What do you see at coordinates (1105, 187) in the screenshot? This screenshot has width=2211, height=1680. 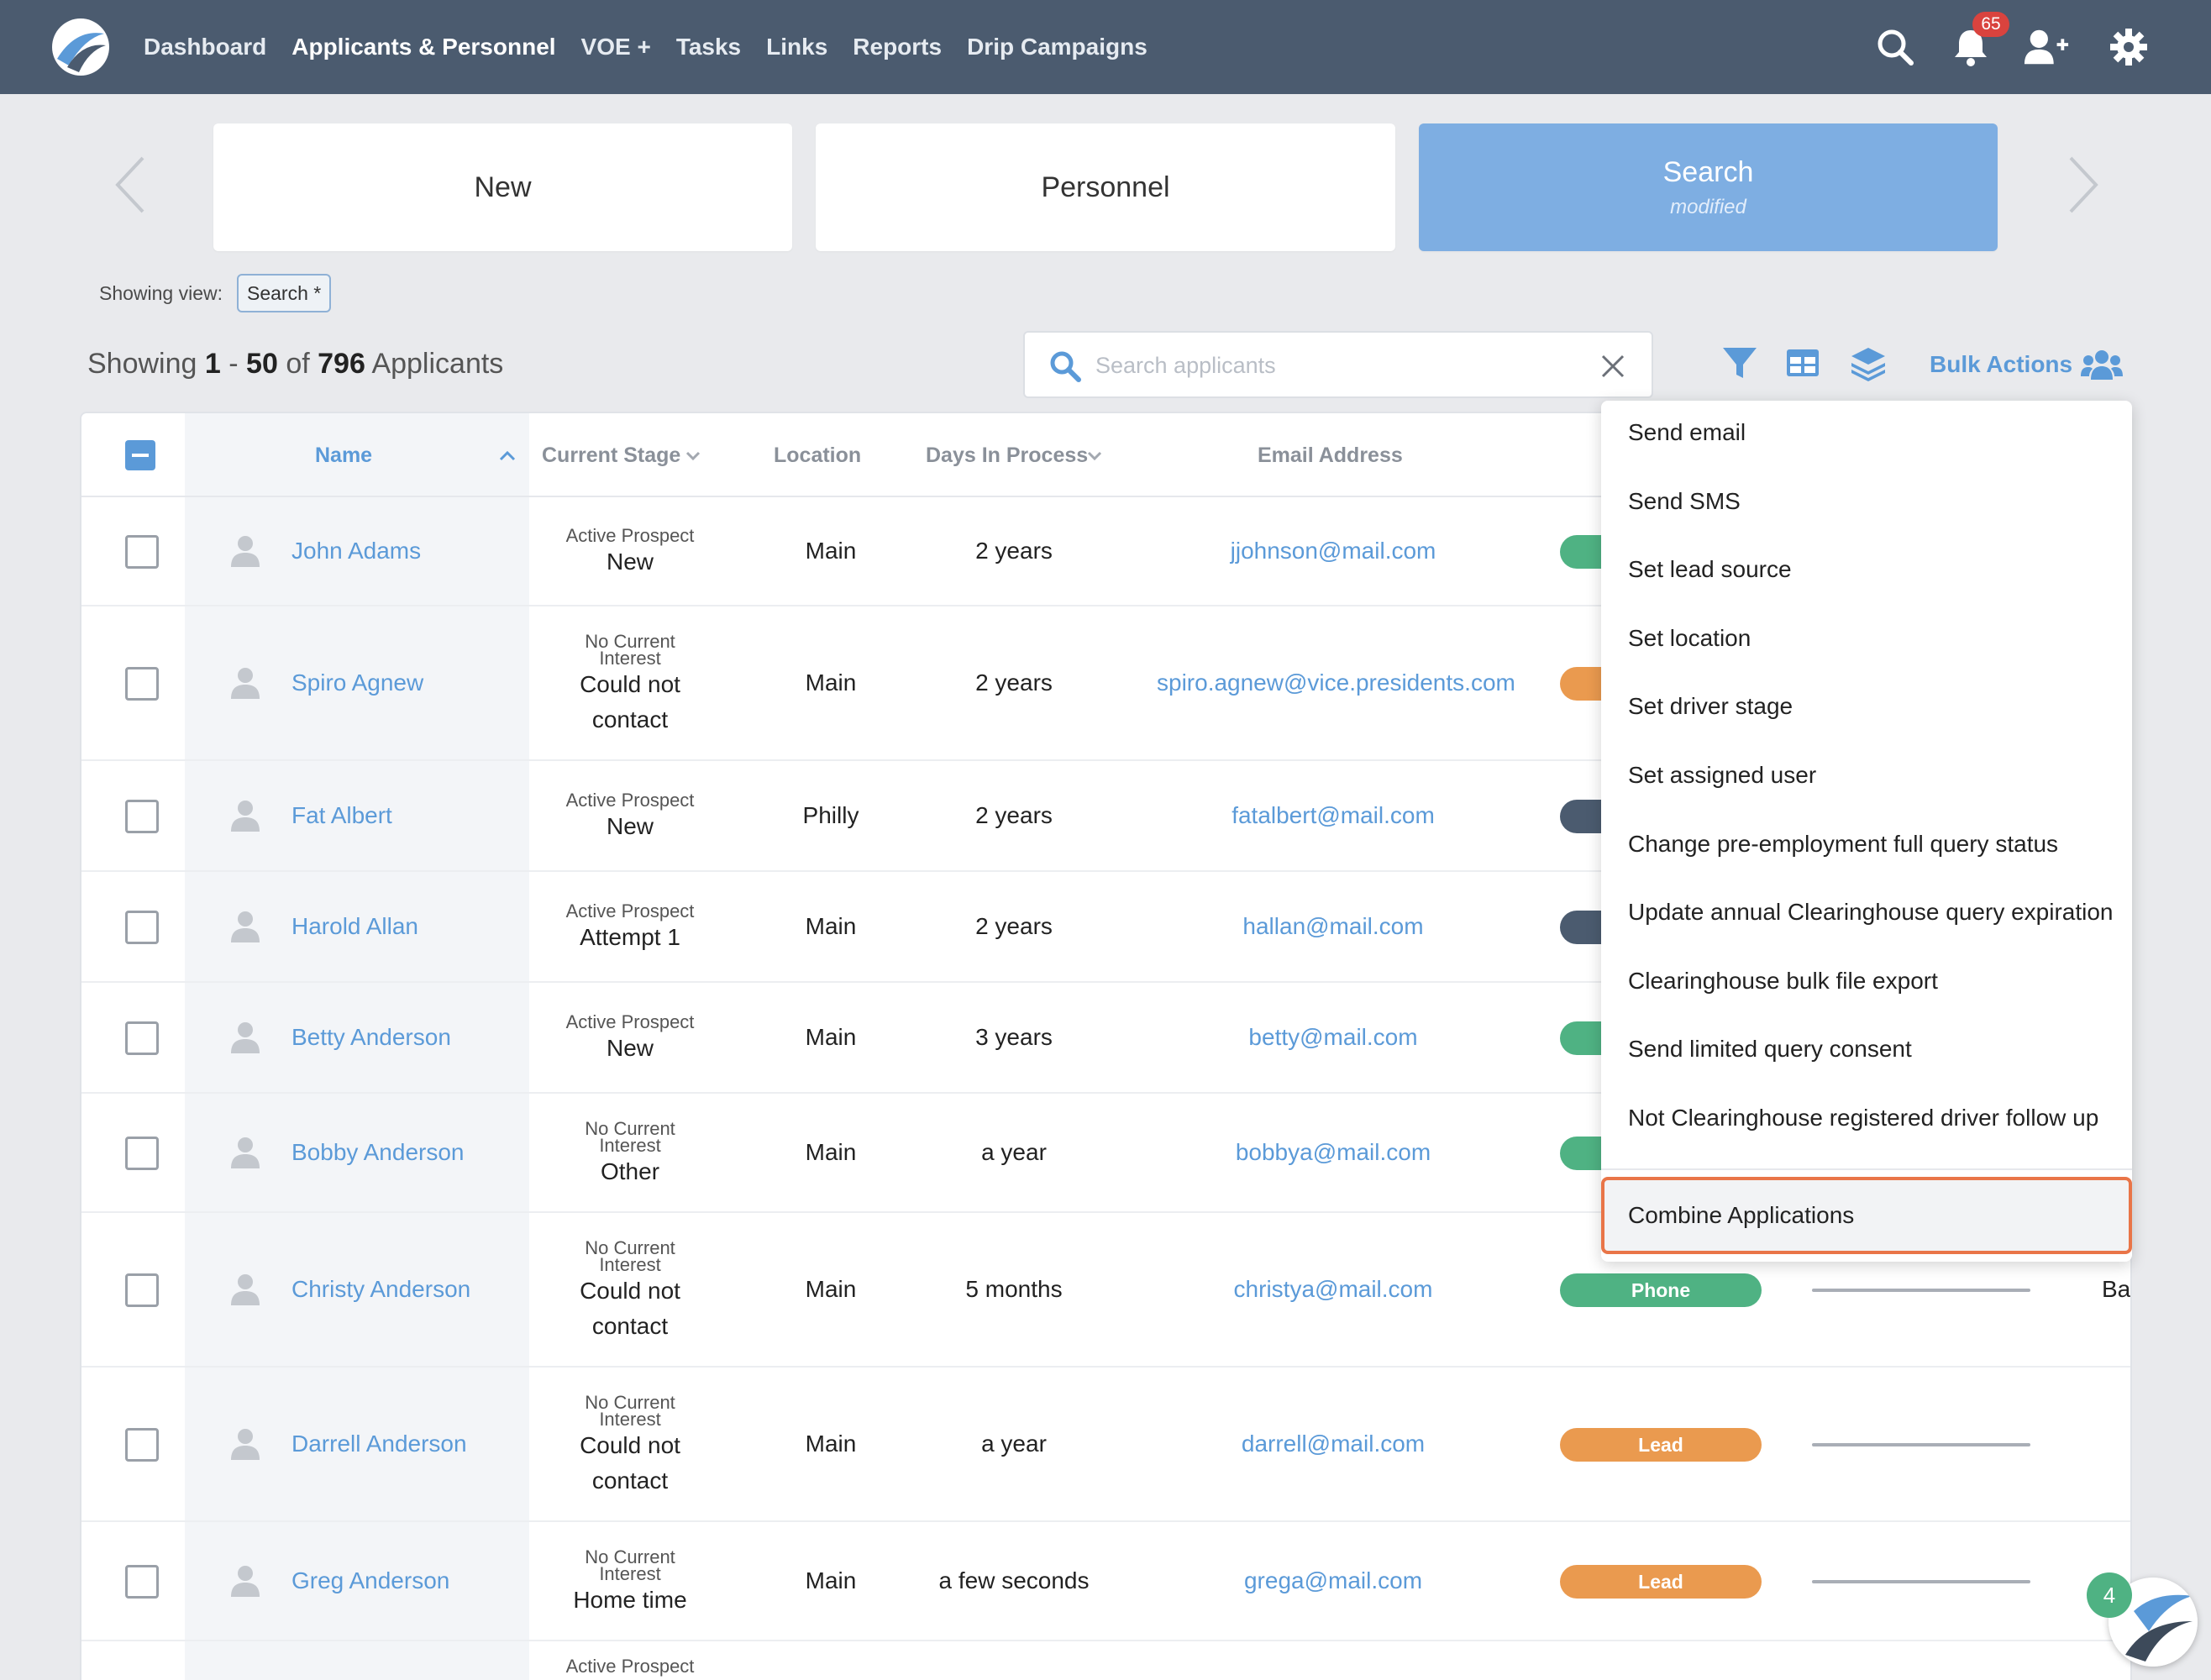 I see `tile-personnel: Personnel` at bounding box center [1105, 187].